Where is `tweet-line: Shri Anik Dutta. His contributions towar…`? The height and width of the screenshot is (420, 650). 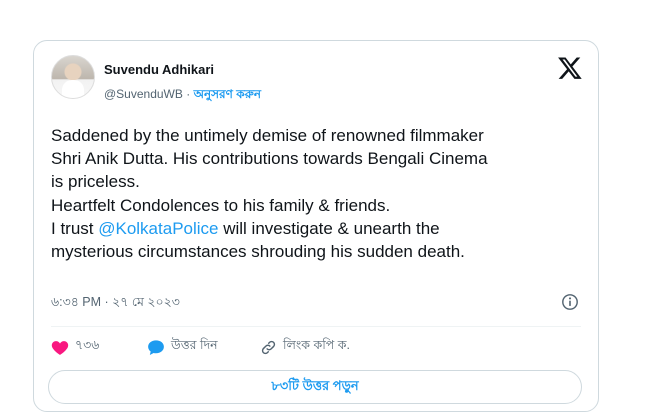
tweet-line: Shri Anik Dutta. His contributions towar… is located at coordinates (269, 159).